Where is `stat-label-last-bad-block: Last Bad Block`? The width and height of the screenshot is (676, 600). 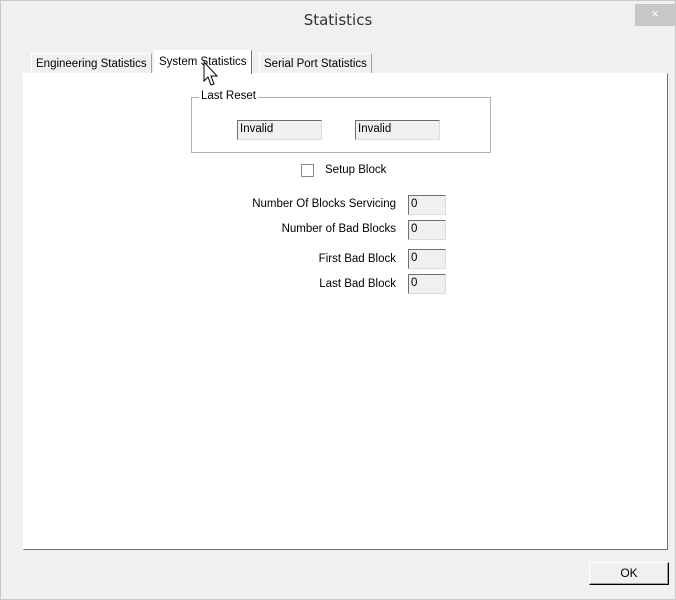 stat-label-last-bad-block: Last Bad Block is located at coordinates (357, 284).